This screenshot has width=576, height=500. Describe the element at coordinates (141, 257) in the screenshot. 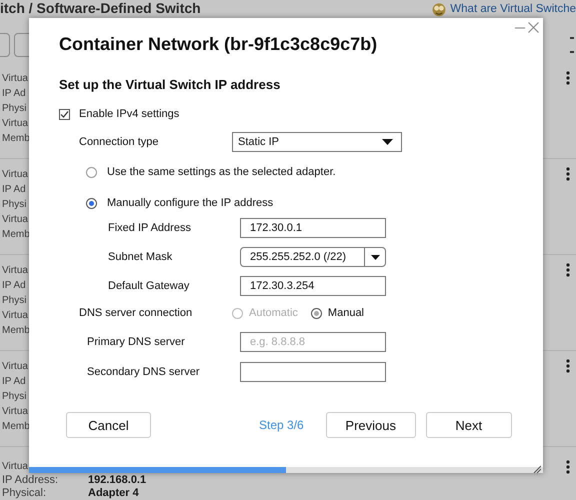

I see `field-label: Subnet Mask` at that location.